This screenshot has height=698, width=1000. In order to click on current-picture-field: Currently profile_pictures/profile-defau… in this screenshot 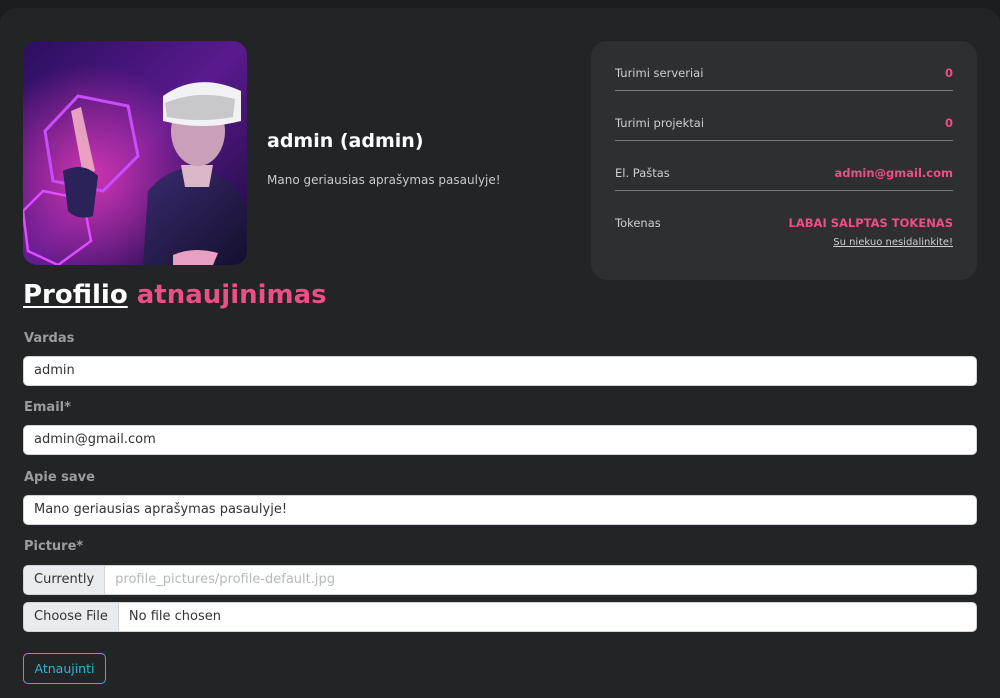, I will do `click(500, 580)`.